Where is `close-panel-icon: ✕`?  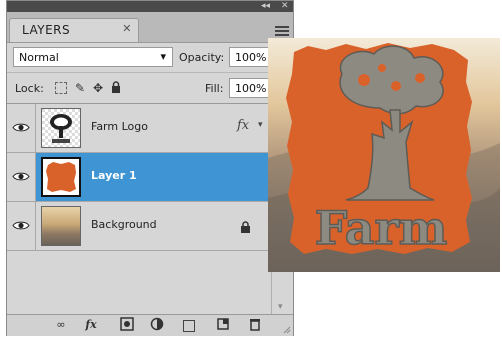 close-panel-icon: ✕ is located at coordinates (285, 6).